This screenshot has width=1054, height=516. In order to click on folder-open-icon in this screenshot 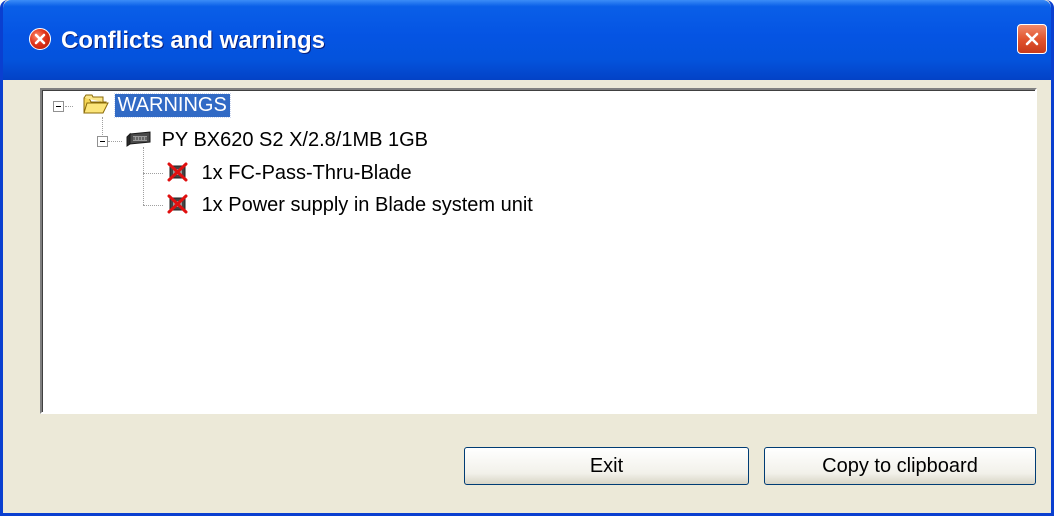, I will do `click(96, 104)`.